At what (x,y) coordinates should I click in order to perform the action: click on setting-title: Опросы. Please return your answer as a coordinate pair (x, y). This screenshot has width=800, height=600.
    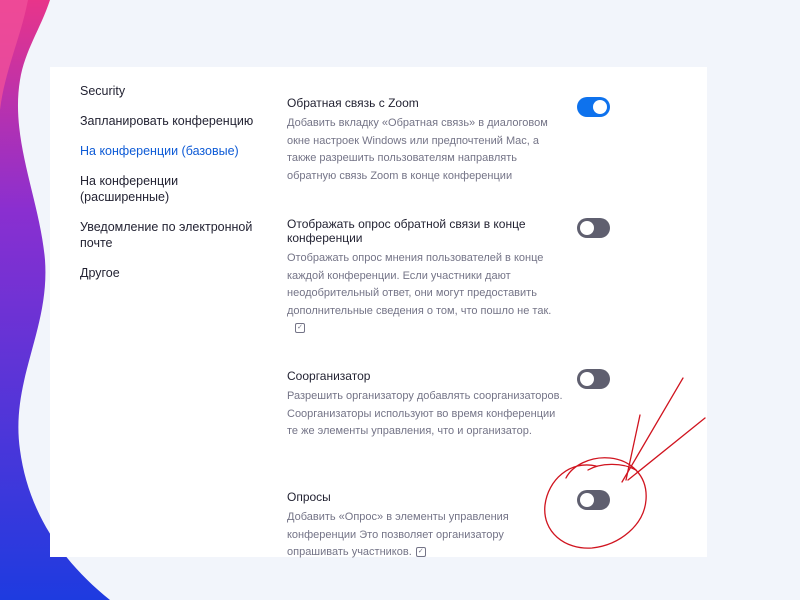
    Looking at the image, I should click on (309, 497).